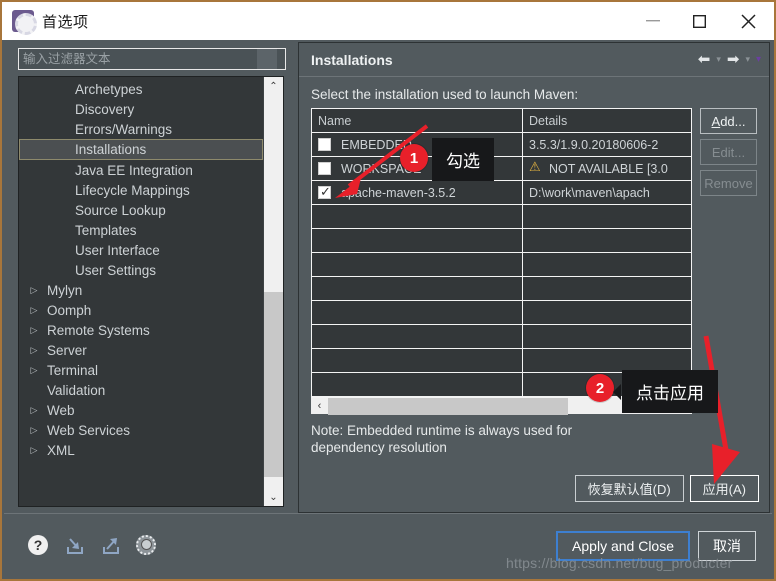 The image size is (776, 581). Describe the element at coordinates (758, 59) in the screenshot. I see `view-menu-chevron-down-icon: ▾` at that location.